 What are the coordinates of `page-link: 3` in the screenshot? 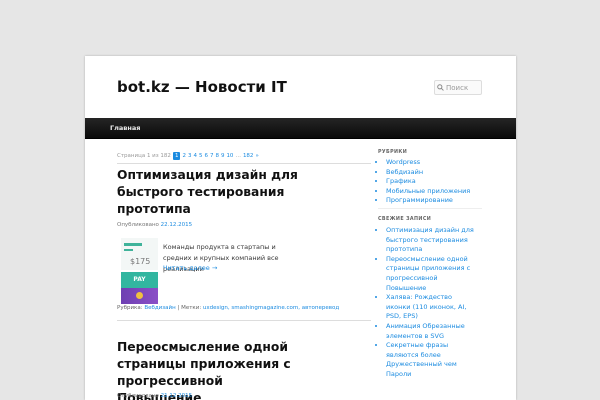 It's located at (190, 156).